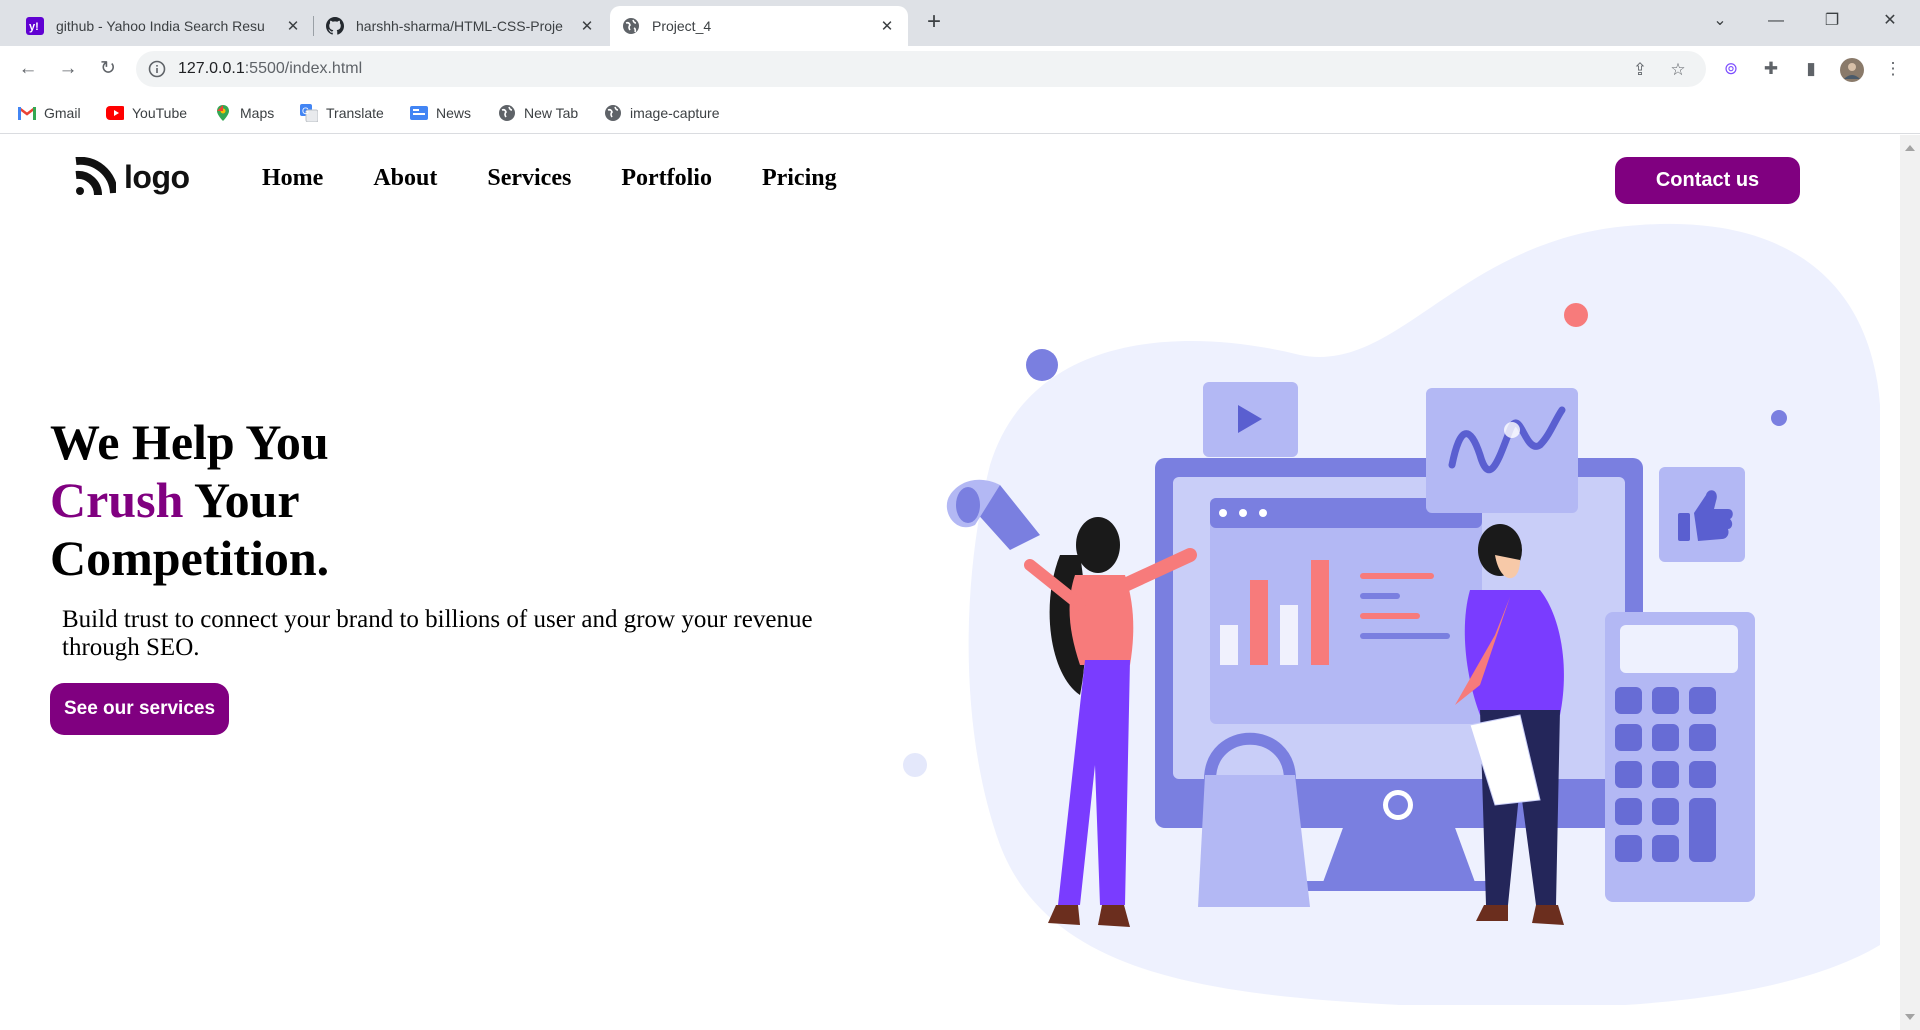  Describe the element at coordinates (419, 113) in the screenshot. I see `news-icon` at that location.